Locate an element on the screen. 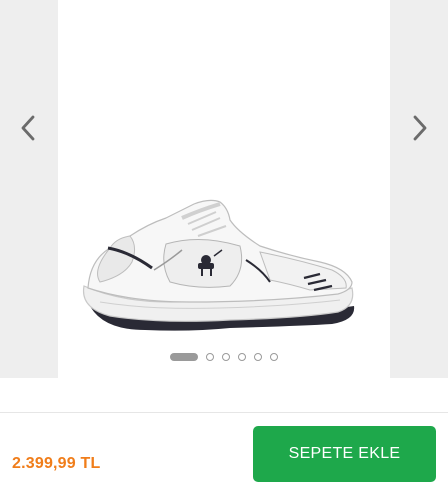  chevron-left-icon is located at coordinates (28, 128).